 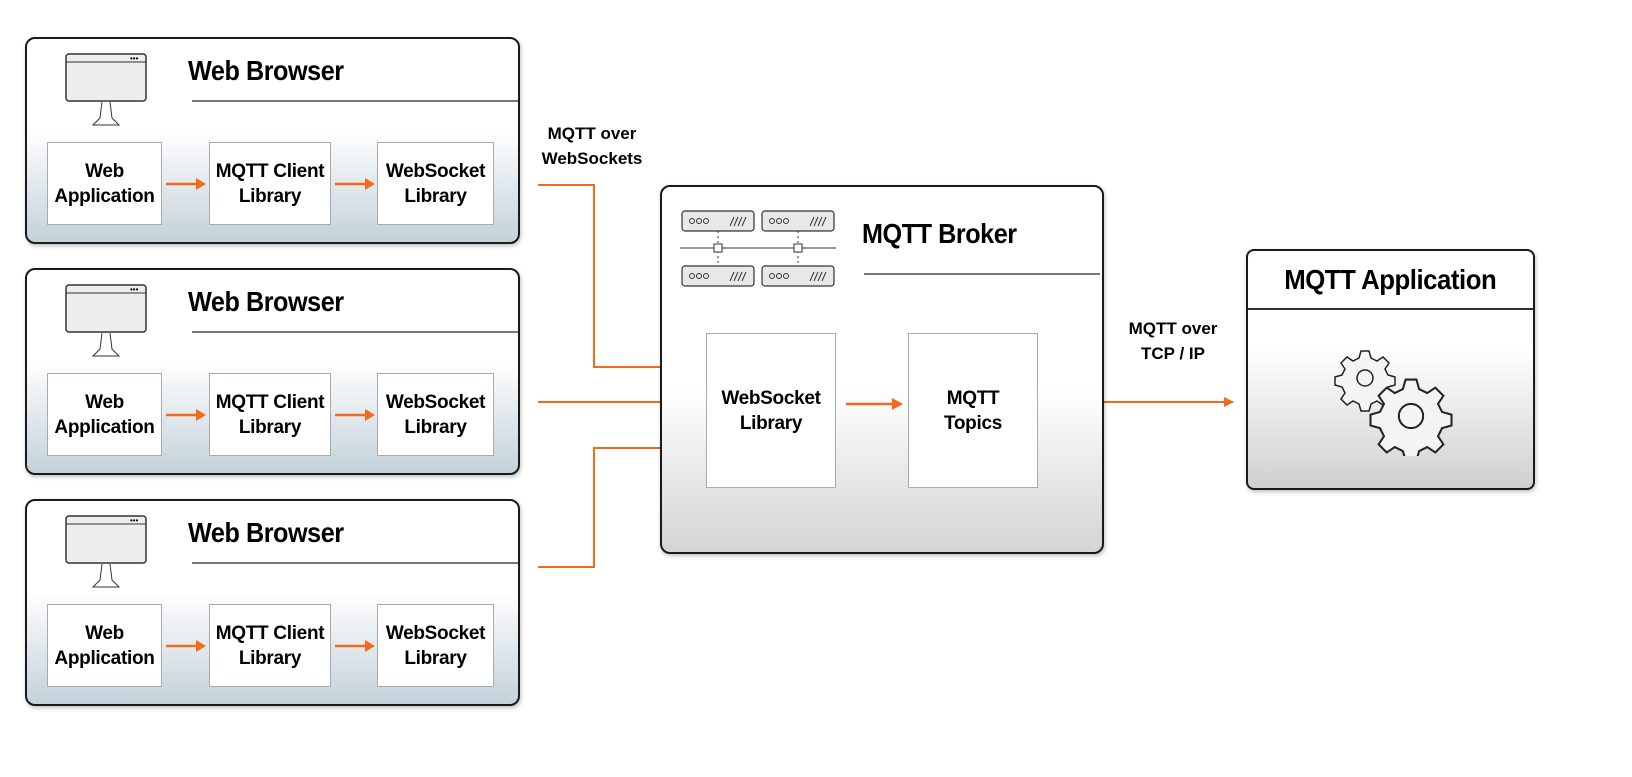 What do you see at coordinates (1393, 403) in the screenshot?
I see `gears-icon` at bounding box center [1393, 403].